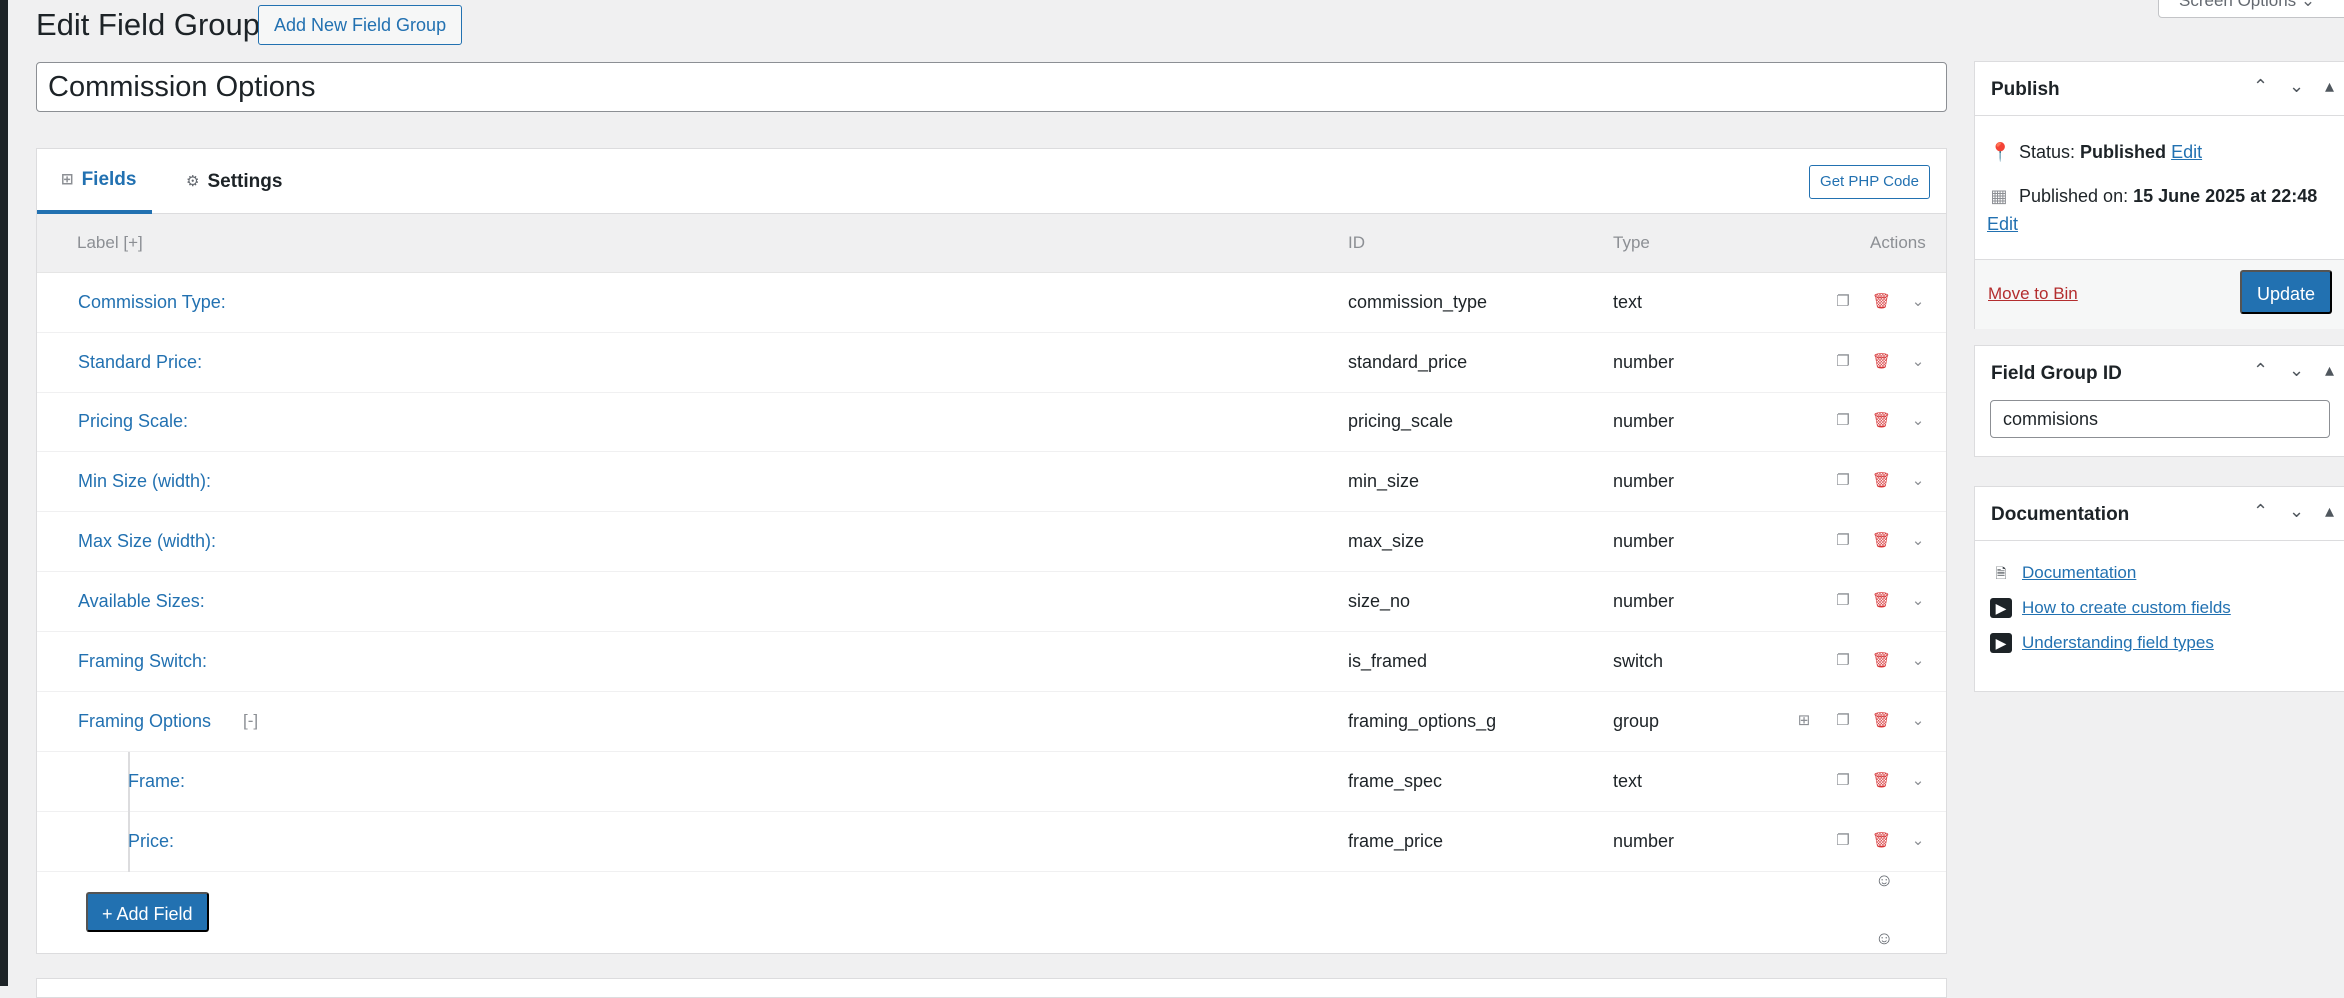 The image size is (2344, 998). What do you see at coordinates (140, 362) in the screenshot?
I see `field-label-link: Standard Price:` at bounding box center [140, 362].